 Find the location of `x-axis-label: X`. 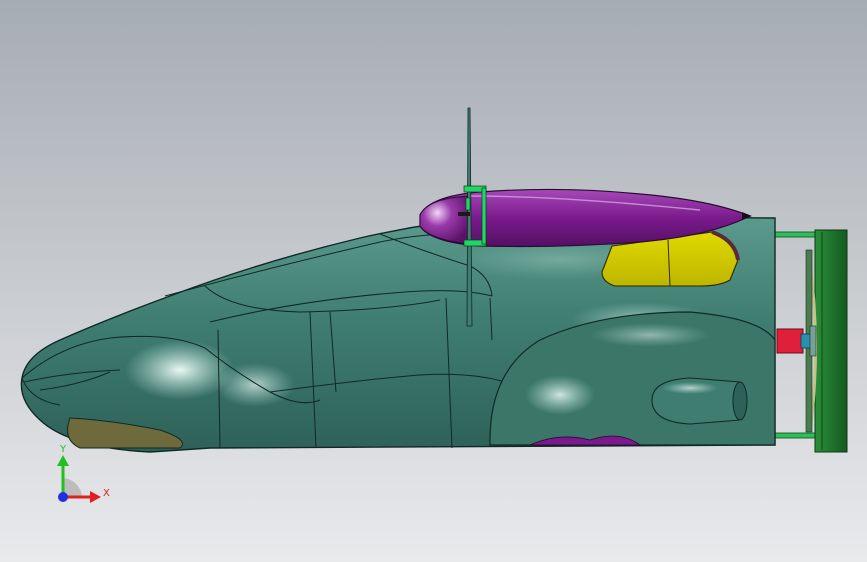

x-axis-label: X is located at coordinates (106, 493).